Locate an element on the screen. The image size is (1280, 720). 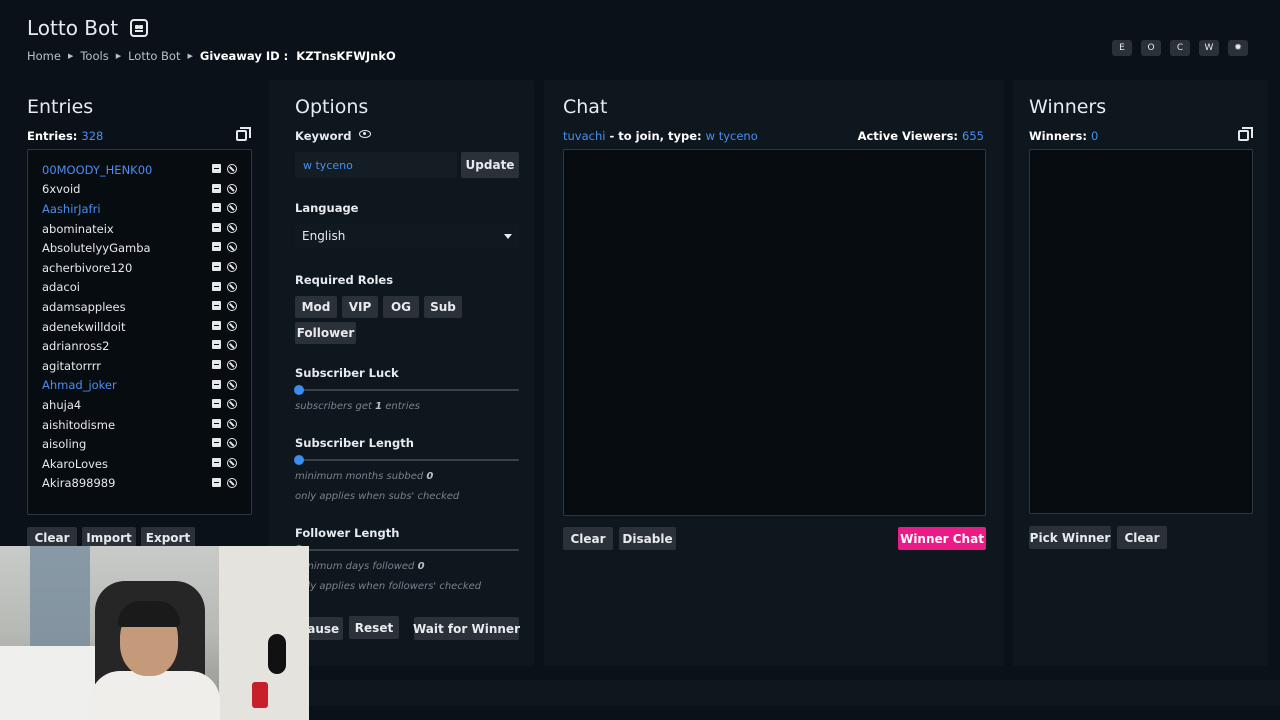
keyword-label: Keyword is located at coordinates (323, 136).